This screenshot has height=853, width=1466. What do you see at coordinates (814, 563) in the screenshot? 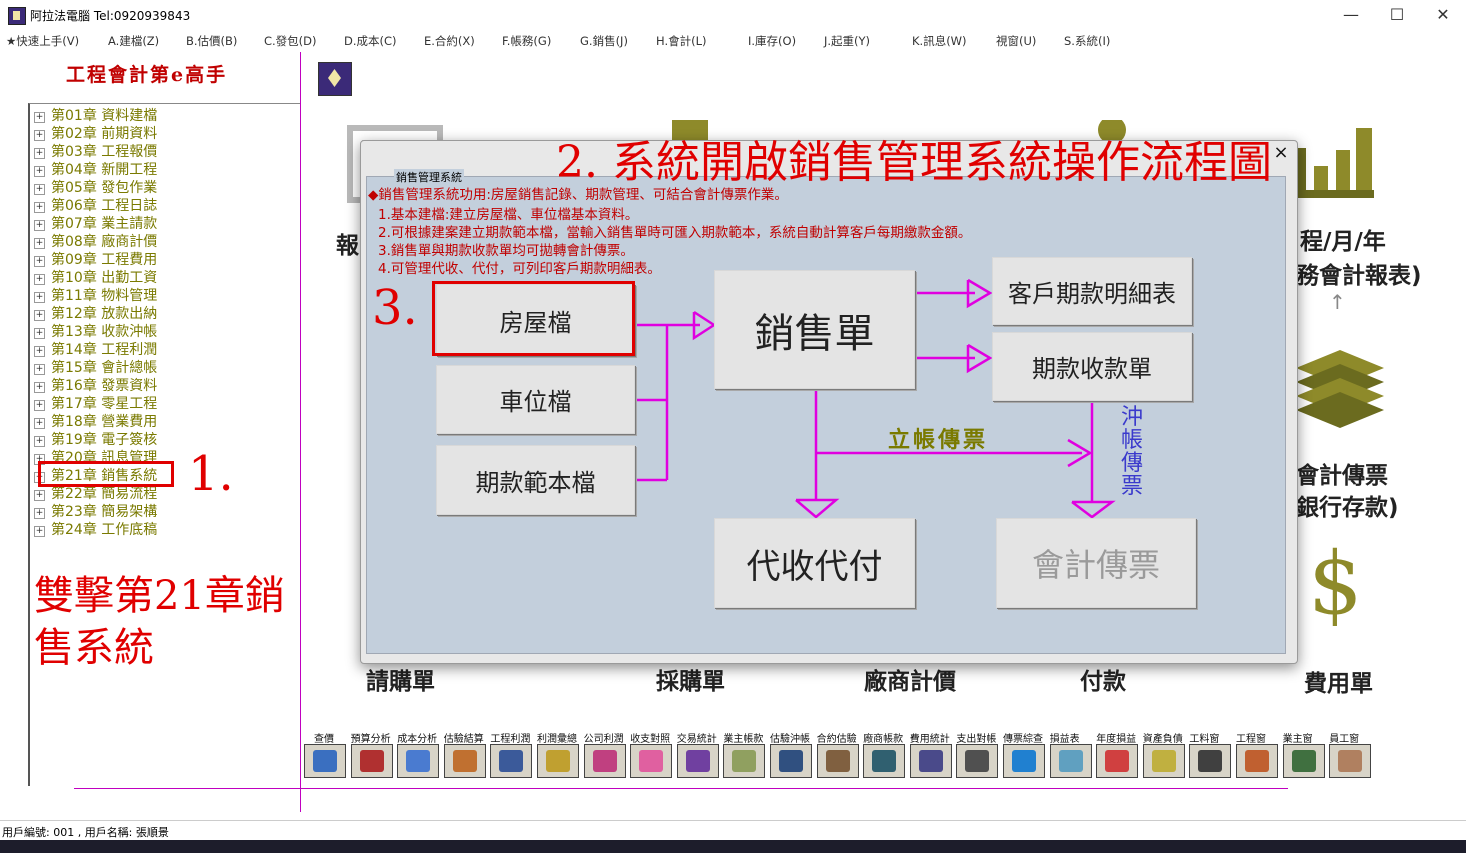
I see `collect-pay-button: 代收代付` at bounding box center [814, 563].